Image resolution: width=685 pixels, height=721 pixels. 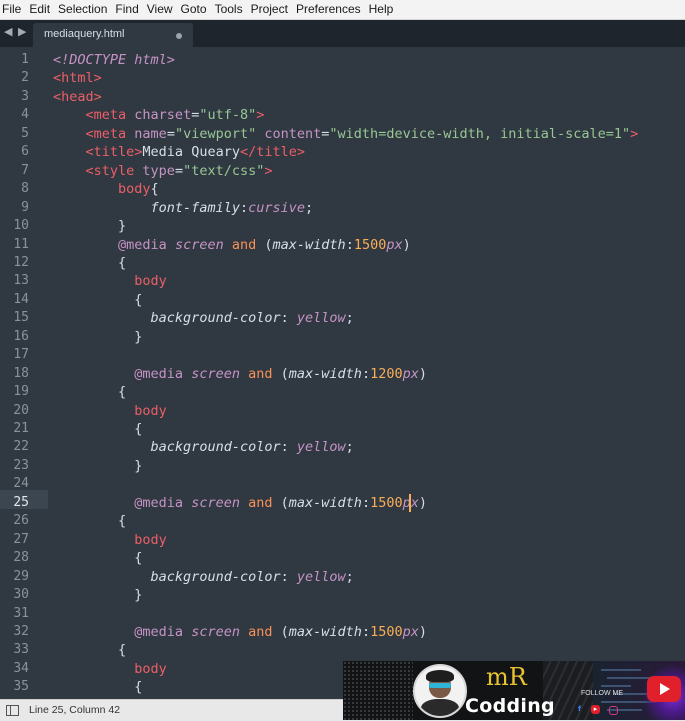 What do you see at coordinates (110, 115) in the screenshot?
I see `code-token: <meta` at bounding box center [110, 115].